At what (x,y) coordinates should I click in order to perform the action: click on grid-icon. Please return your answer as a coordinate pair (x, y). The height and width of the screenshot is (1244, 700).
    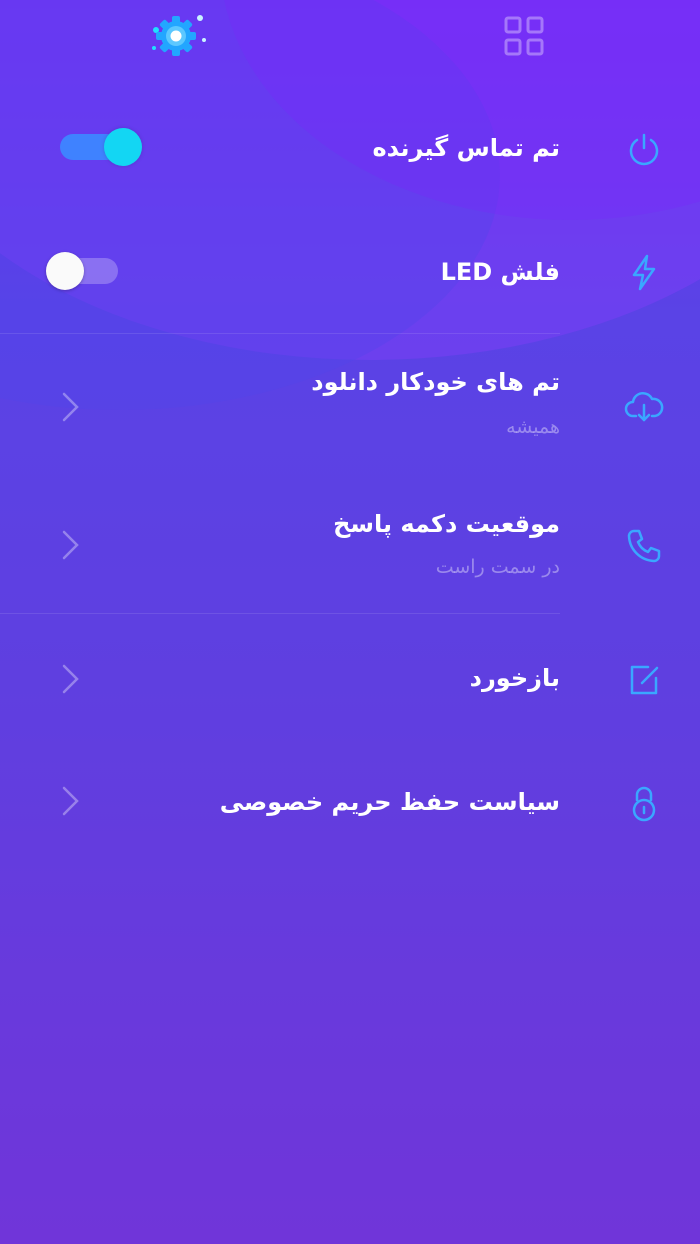
    Looking at the image, I should click on (524, 36).